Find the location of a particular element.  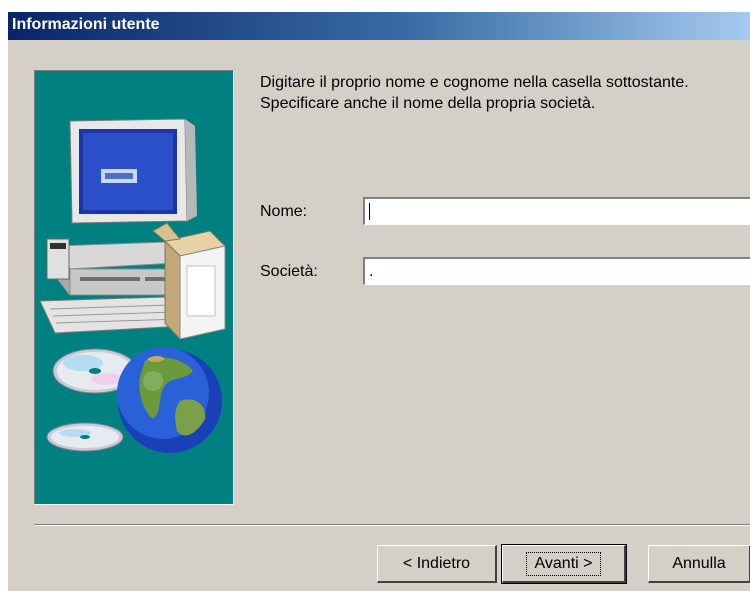

name-field is located at coordinates (556, 211).